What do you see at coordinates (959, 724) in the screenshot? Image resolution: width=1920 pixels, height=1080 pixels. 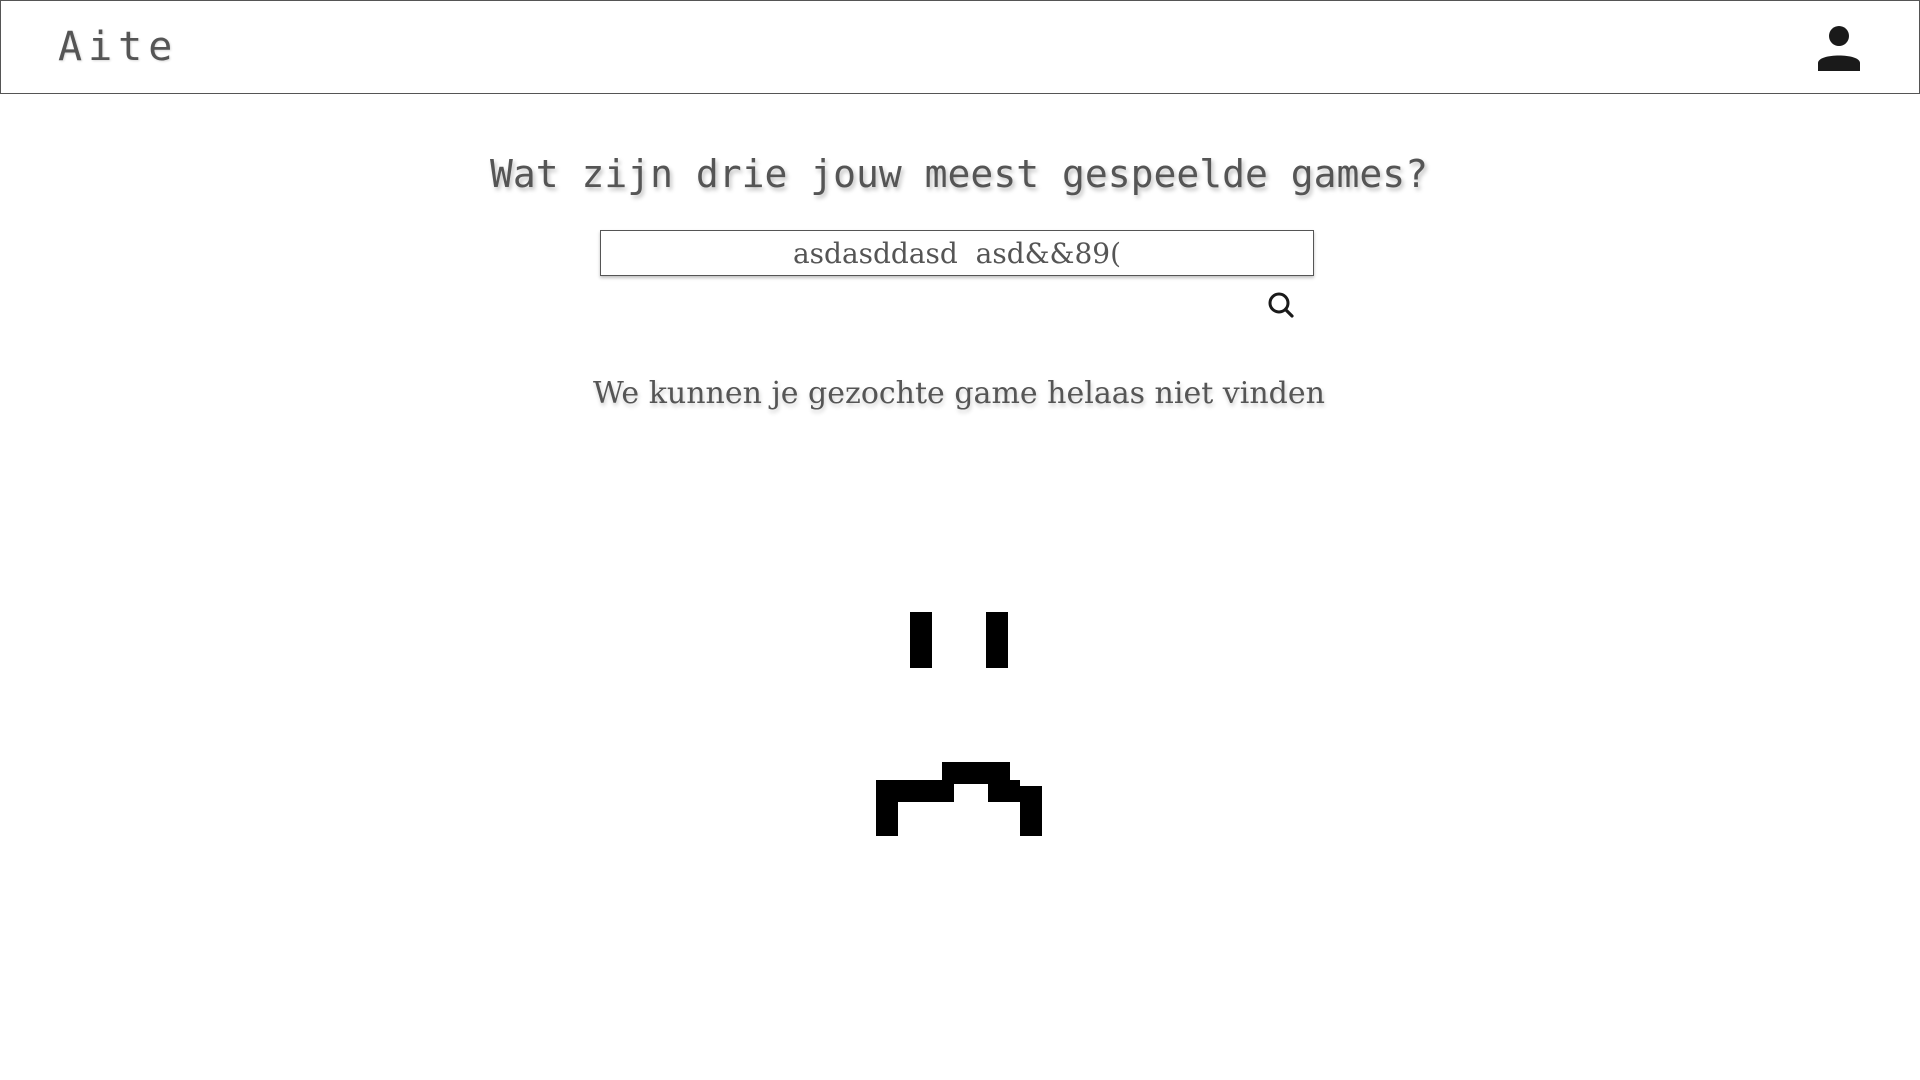 I see `sad-face-icon` at bounding box center [959, 724].